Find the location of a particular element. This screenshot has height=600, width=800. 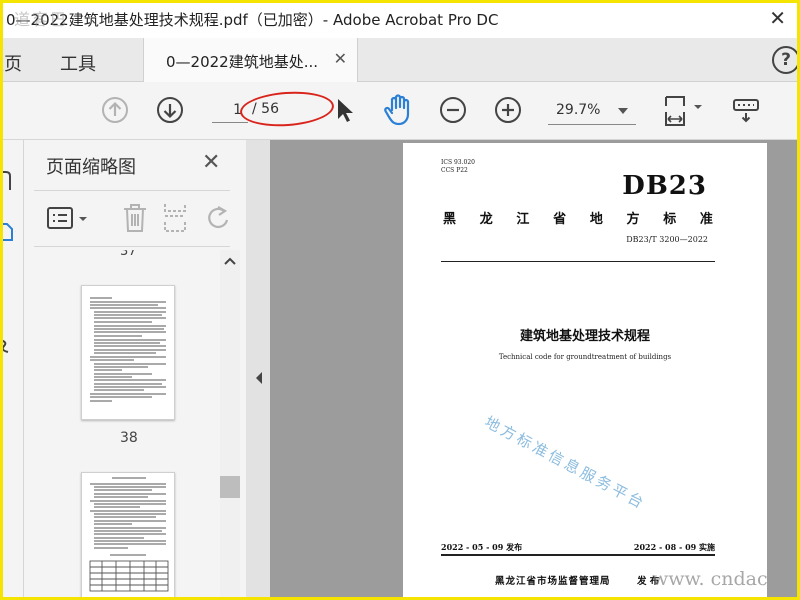

platform-stamp: 地方标准信息服务平台 is located at coordinates (565, 463).